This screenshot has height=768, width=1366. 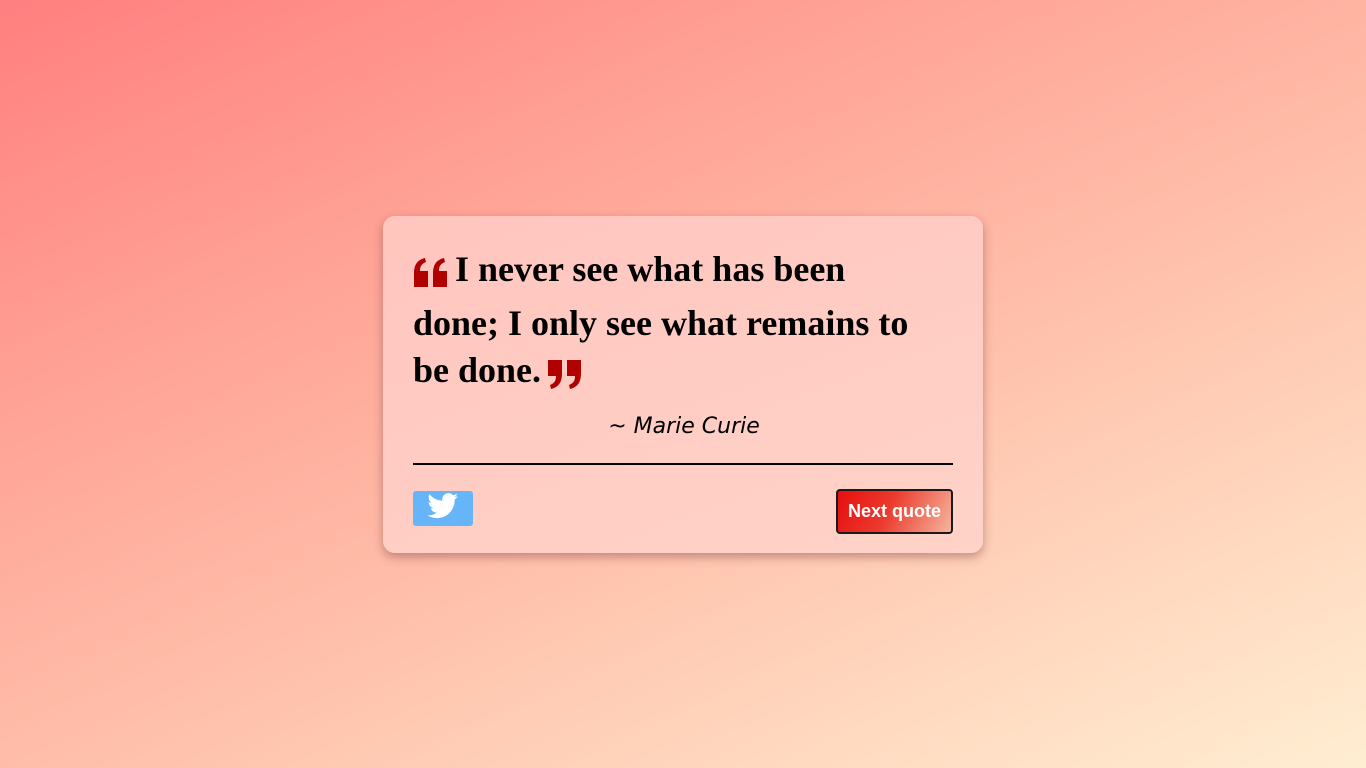 I want to click on next-quote-button: Next quote, so click(x=894, y=511).